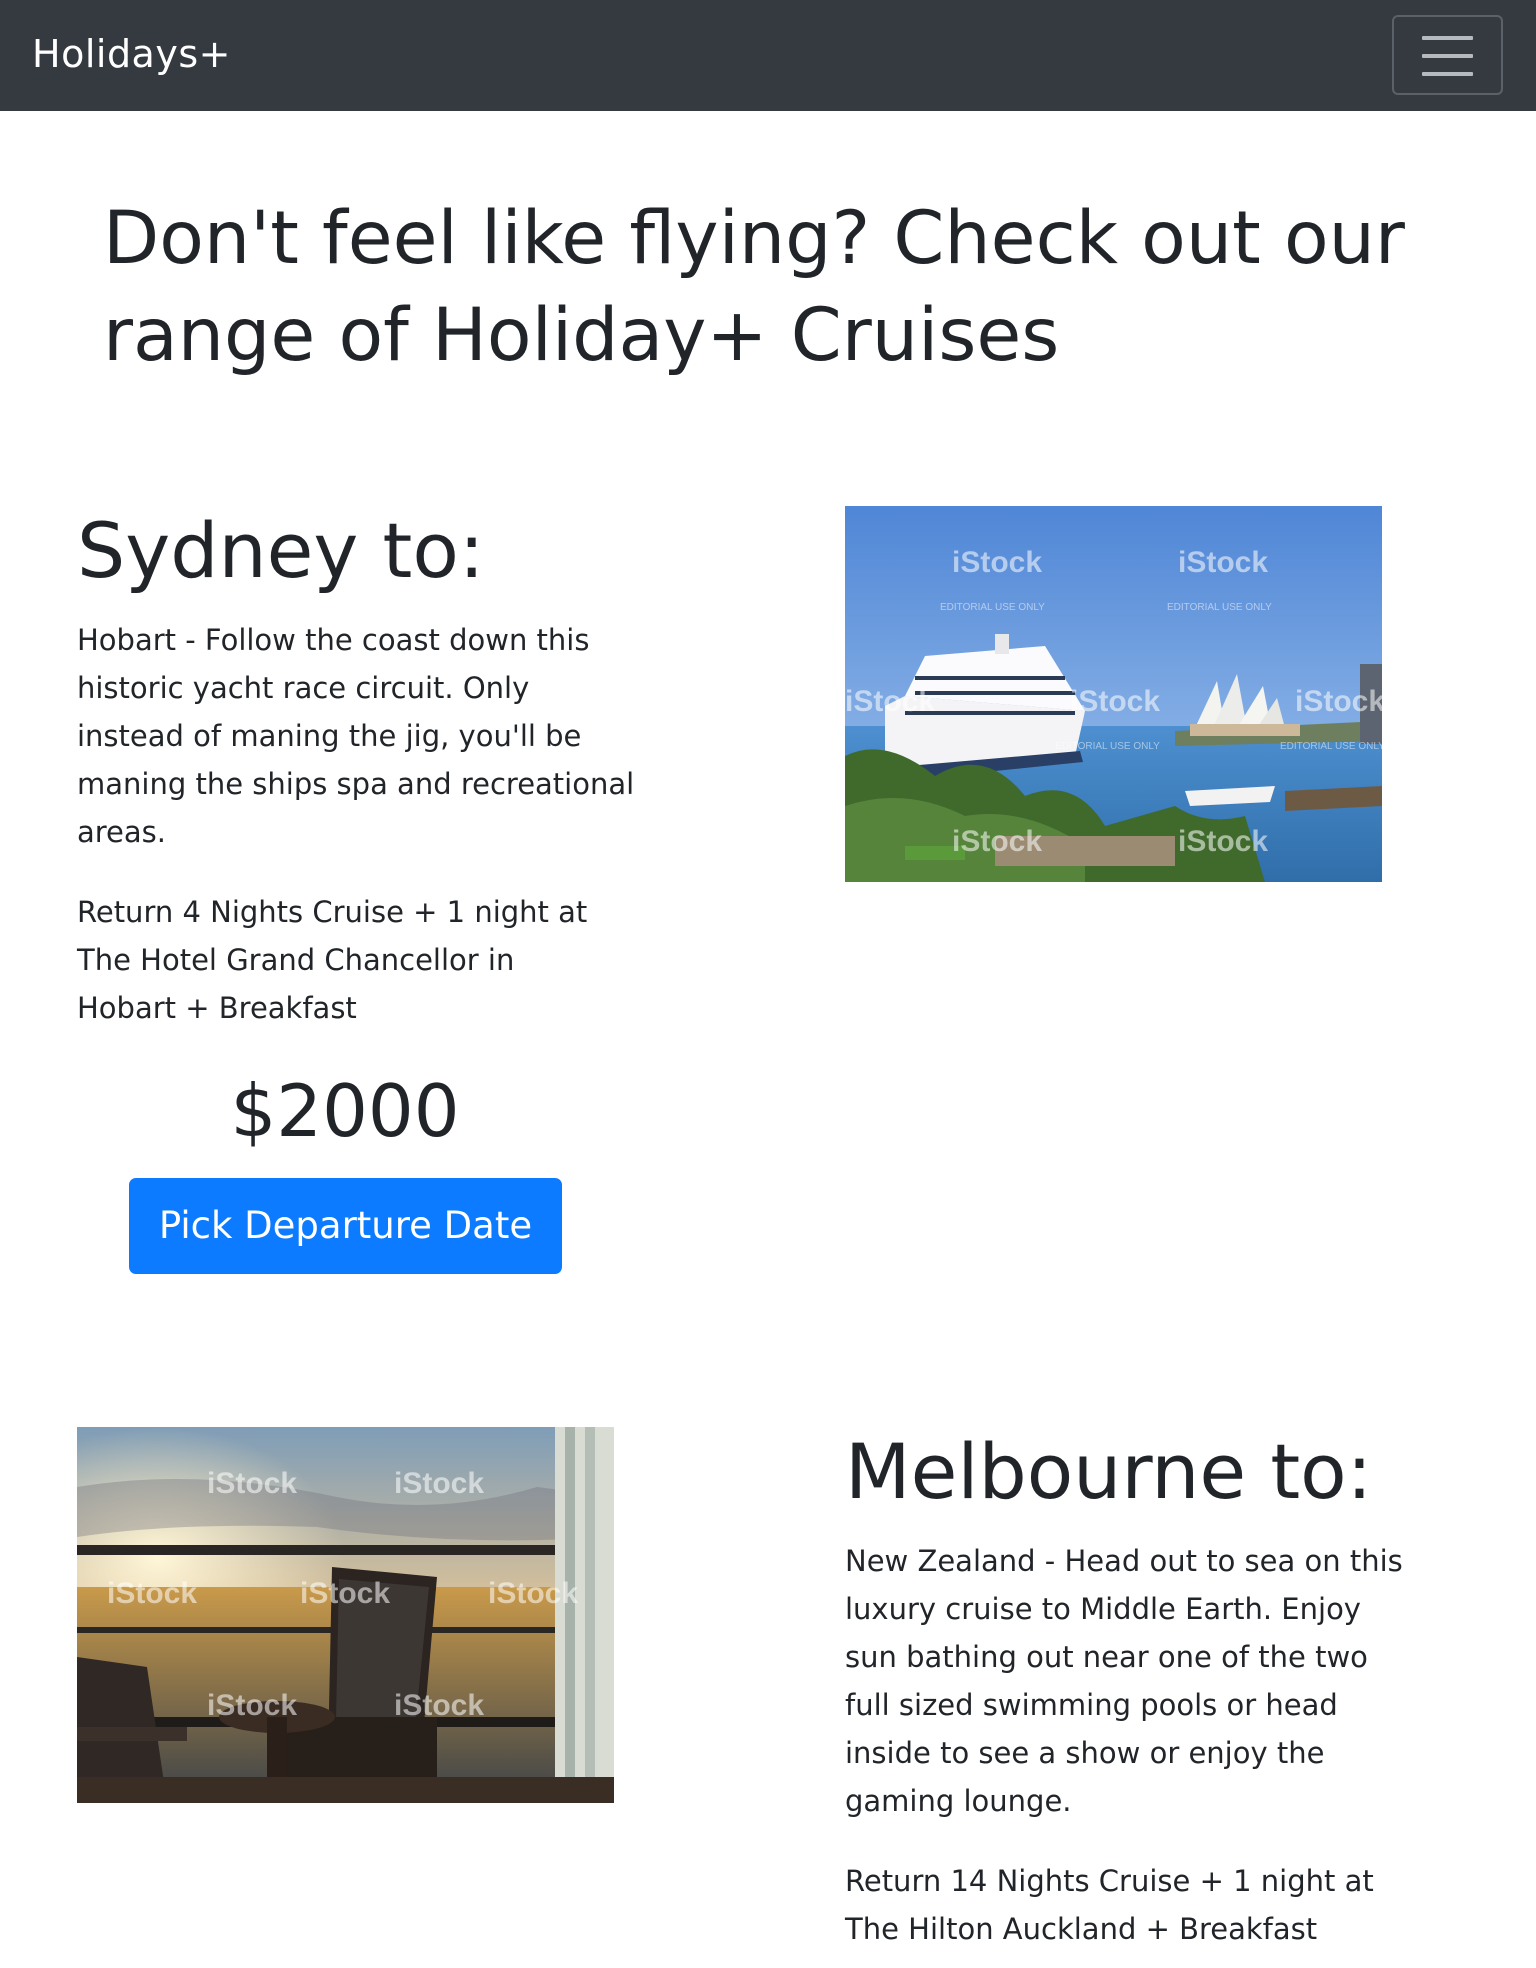  Describe the element at coordinates (1109, 1471) in the screenshot. I see `offer-city-title: Melbourne to:` at that location.